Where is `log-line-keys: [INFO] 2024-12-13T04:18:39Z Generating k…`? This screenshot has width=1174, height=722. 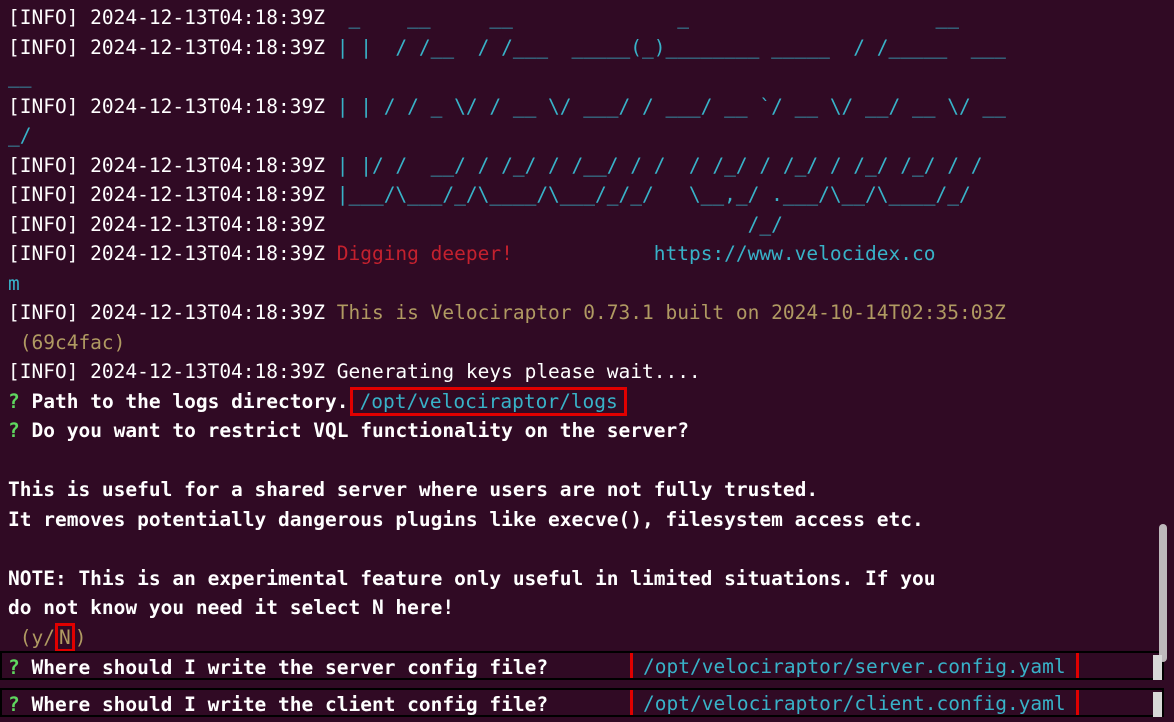 log-line-keys: [INFO] 2024-12-13T04:18:39Z Generating k… is located at coordinates (583, 372).